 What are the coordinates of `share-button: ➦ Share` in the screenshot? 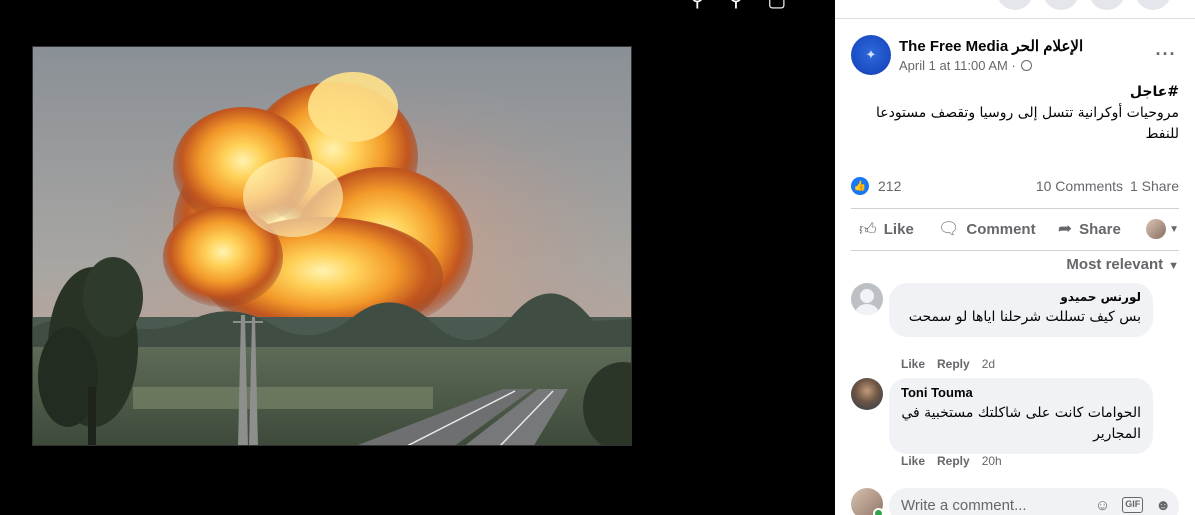 It's located at (1095, 229).